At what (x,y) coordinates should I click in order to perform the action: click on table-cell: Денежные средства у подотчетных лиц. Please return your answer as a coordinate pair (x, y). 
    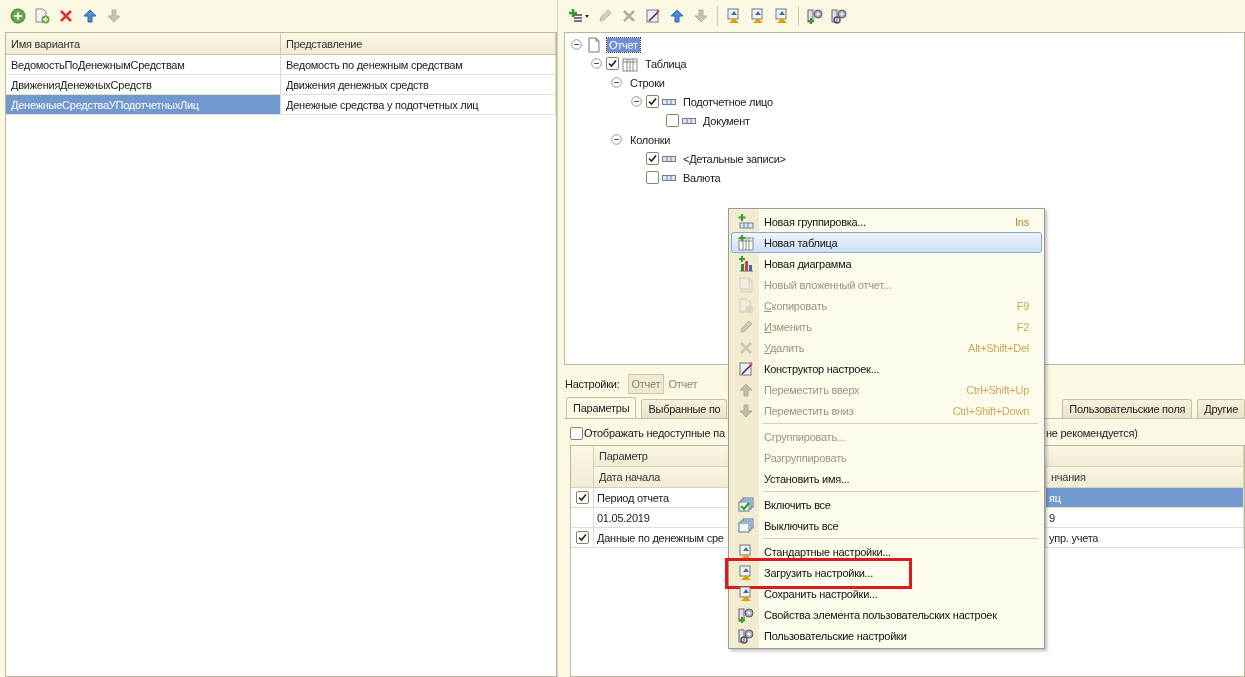
    Looking at the image, I should click on (418, 104).